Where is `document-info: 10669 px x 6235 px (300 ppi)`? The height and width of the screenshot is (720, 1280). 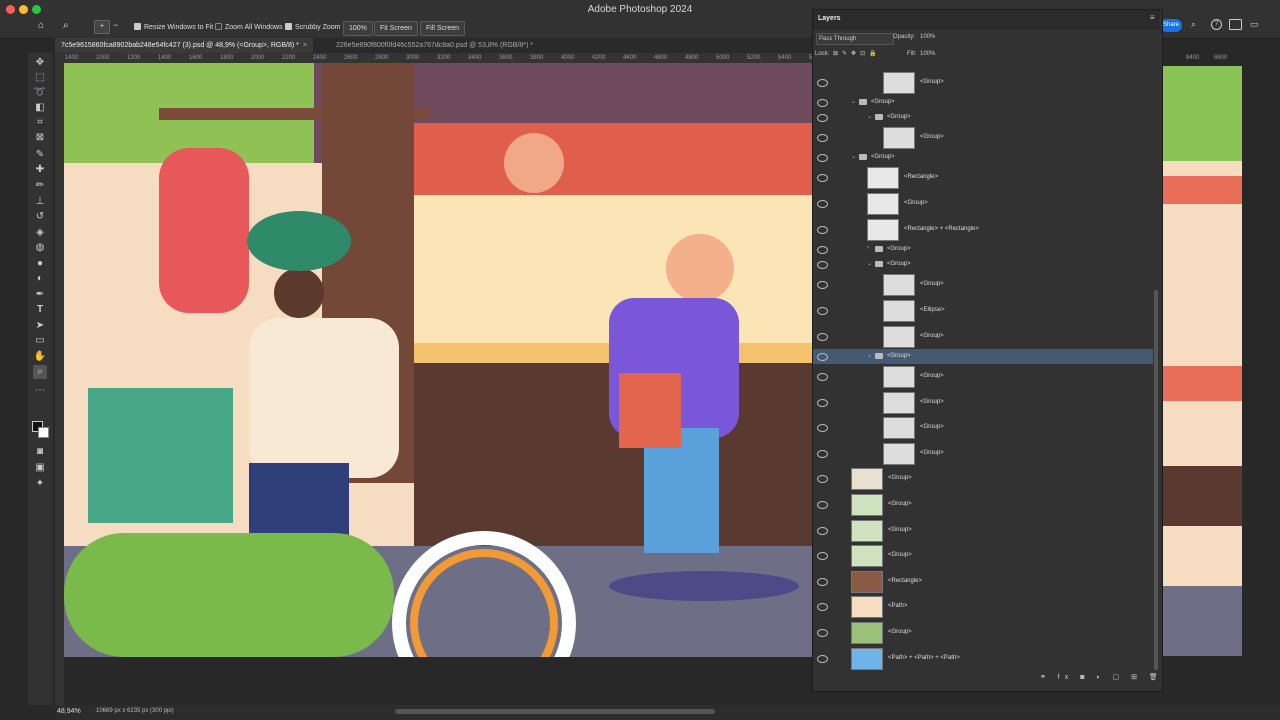 document-info: 10669 px x 6235 px (300 ppi) is located at coordinates (135, 711).